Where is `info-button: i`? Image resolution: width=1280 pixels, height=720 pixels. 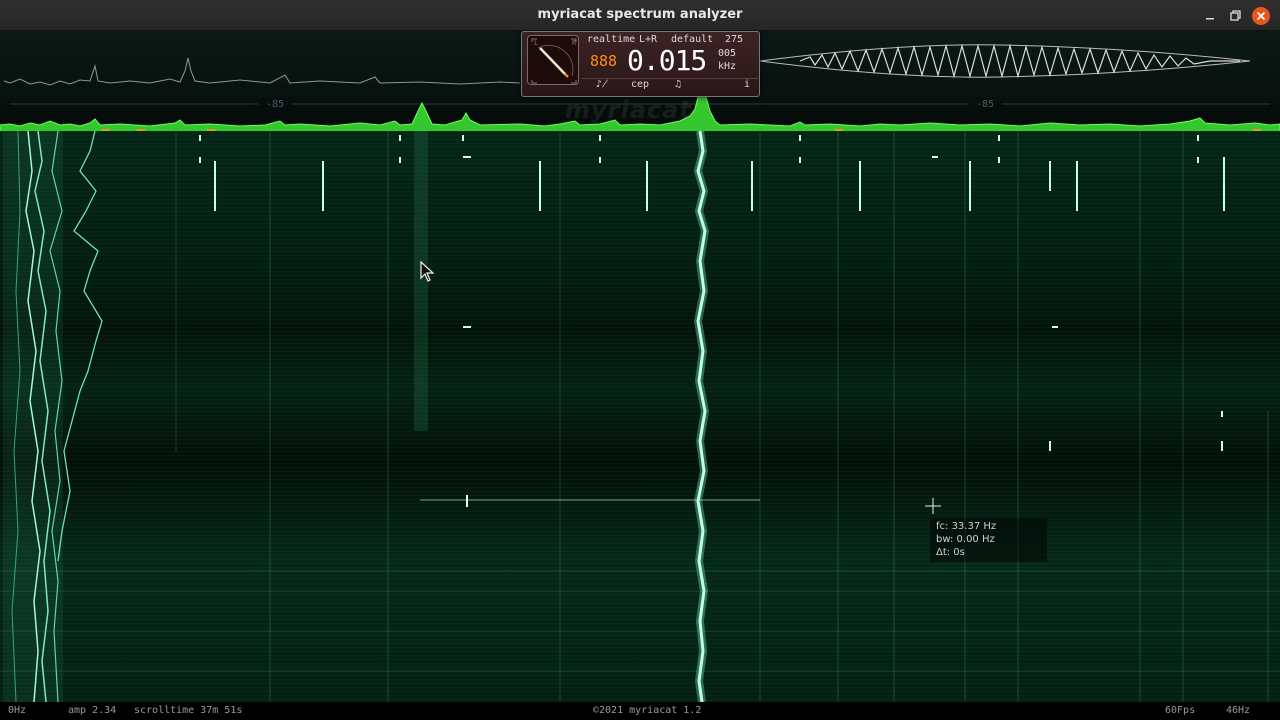
info-button: i is located at coordinates (747, 86).